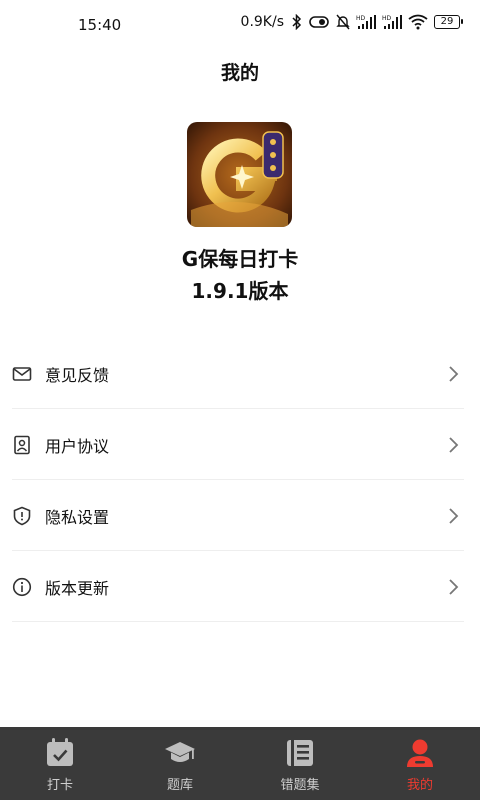  I want to click on page-title: 我的, so click(239, 73).